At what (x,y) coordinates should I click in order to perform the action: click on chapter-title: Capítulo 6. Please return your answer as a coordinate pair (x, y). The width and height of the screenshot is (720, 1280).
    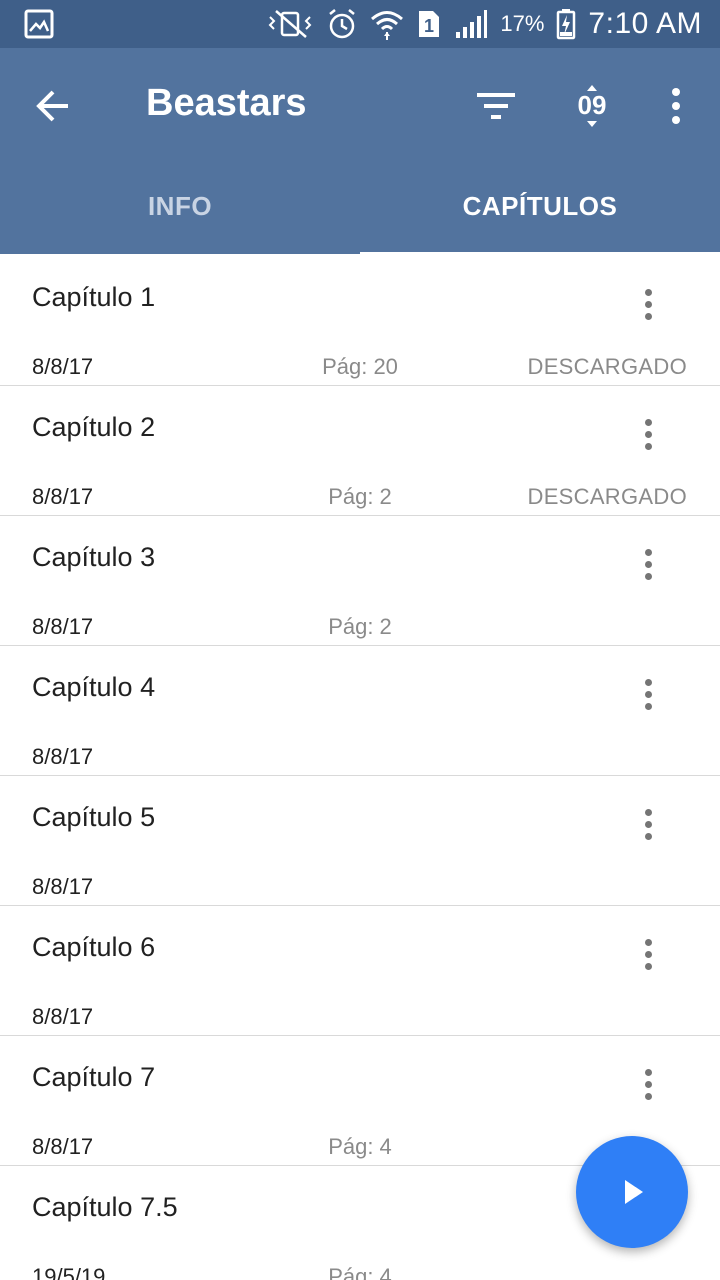
    Looking at the image, I should click on (94, 947).